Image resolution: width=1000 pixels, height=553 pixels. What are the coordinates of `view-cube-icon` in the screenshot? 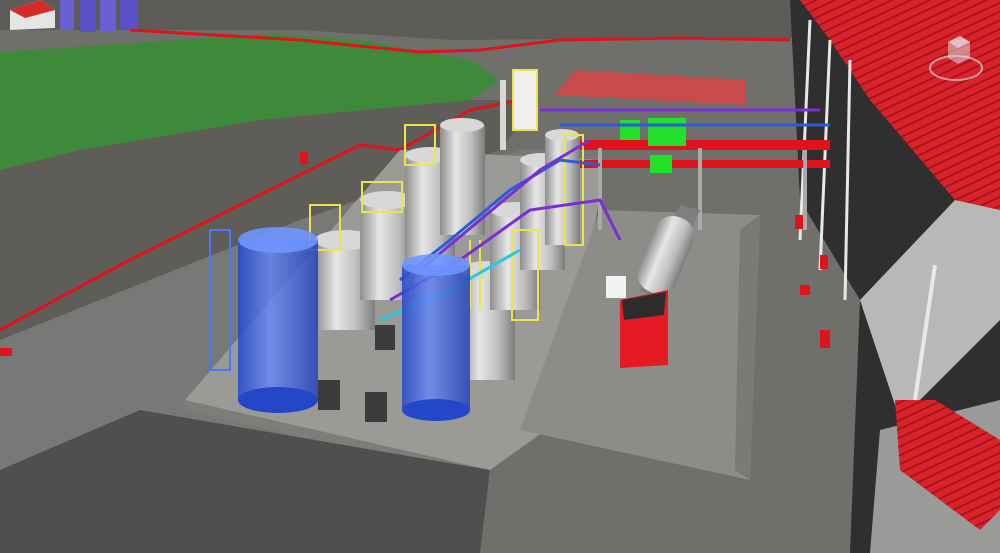 It's located at (956, 56).